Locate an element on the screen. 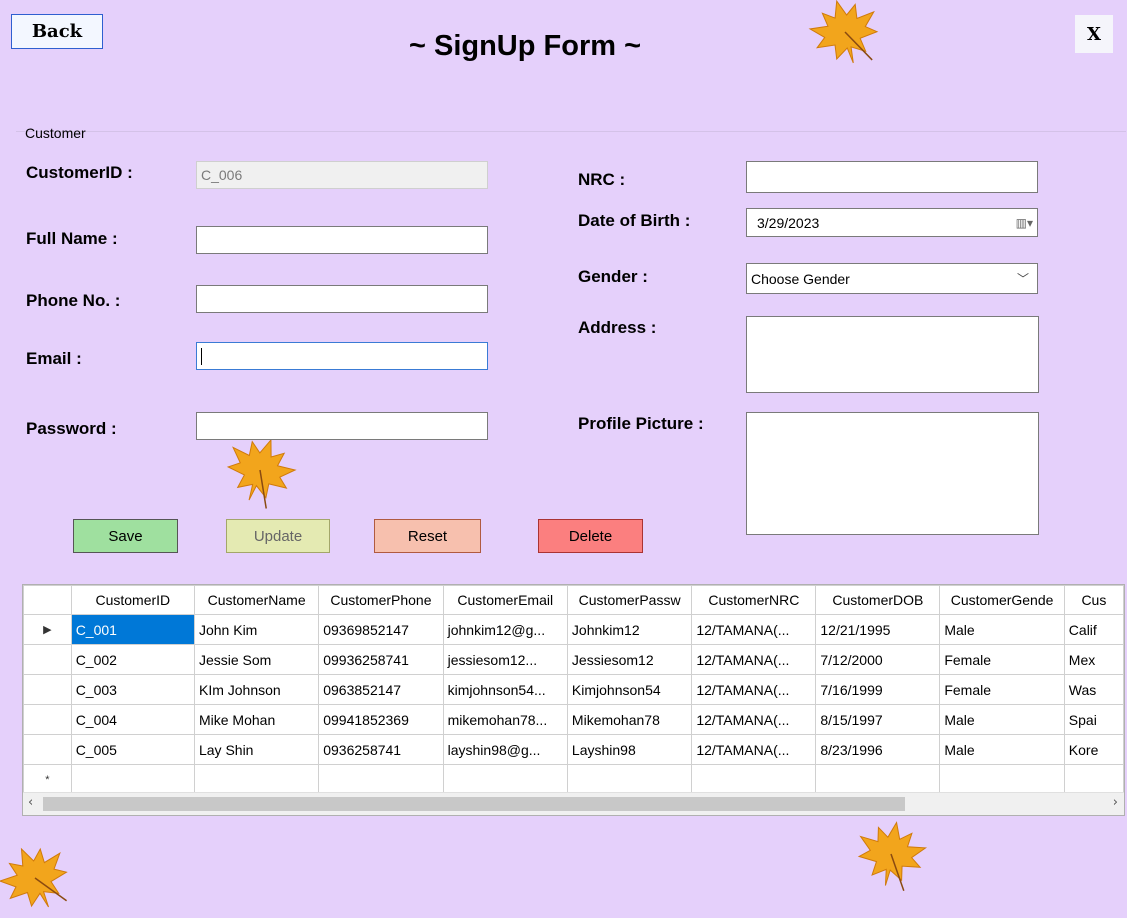 Image resolution: width=1127 pixels, height=918 pixels. column-header: Cus is located at coordinates (1093, 600).